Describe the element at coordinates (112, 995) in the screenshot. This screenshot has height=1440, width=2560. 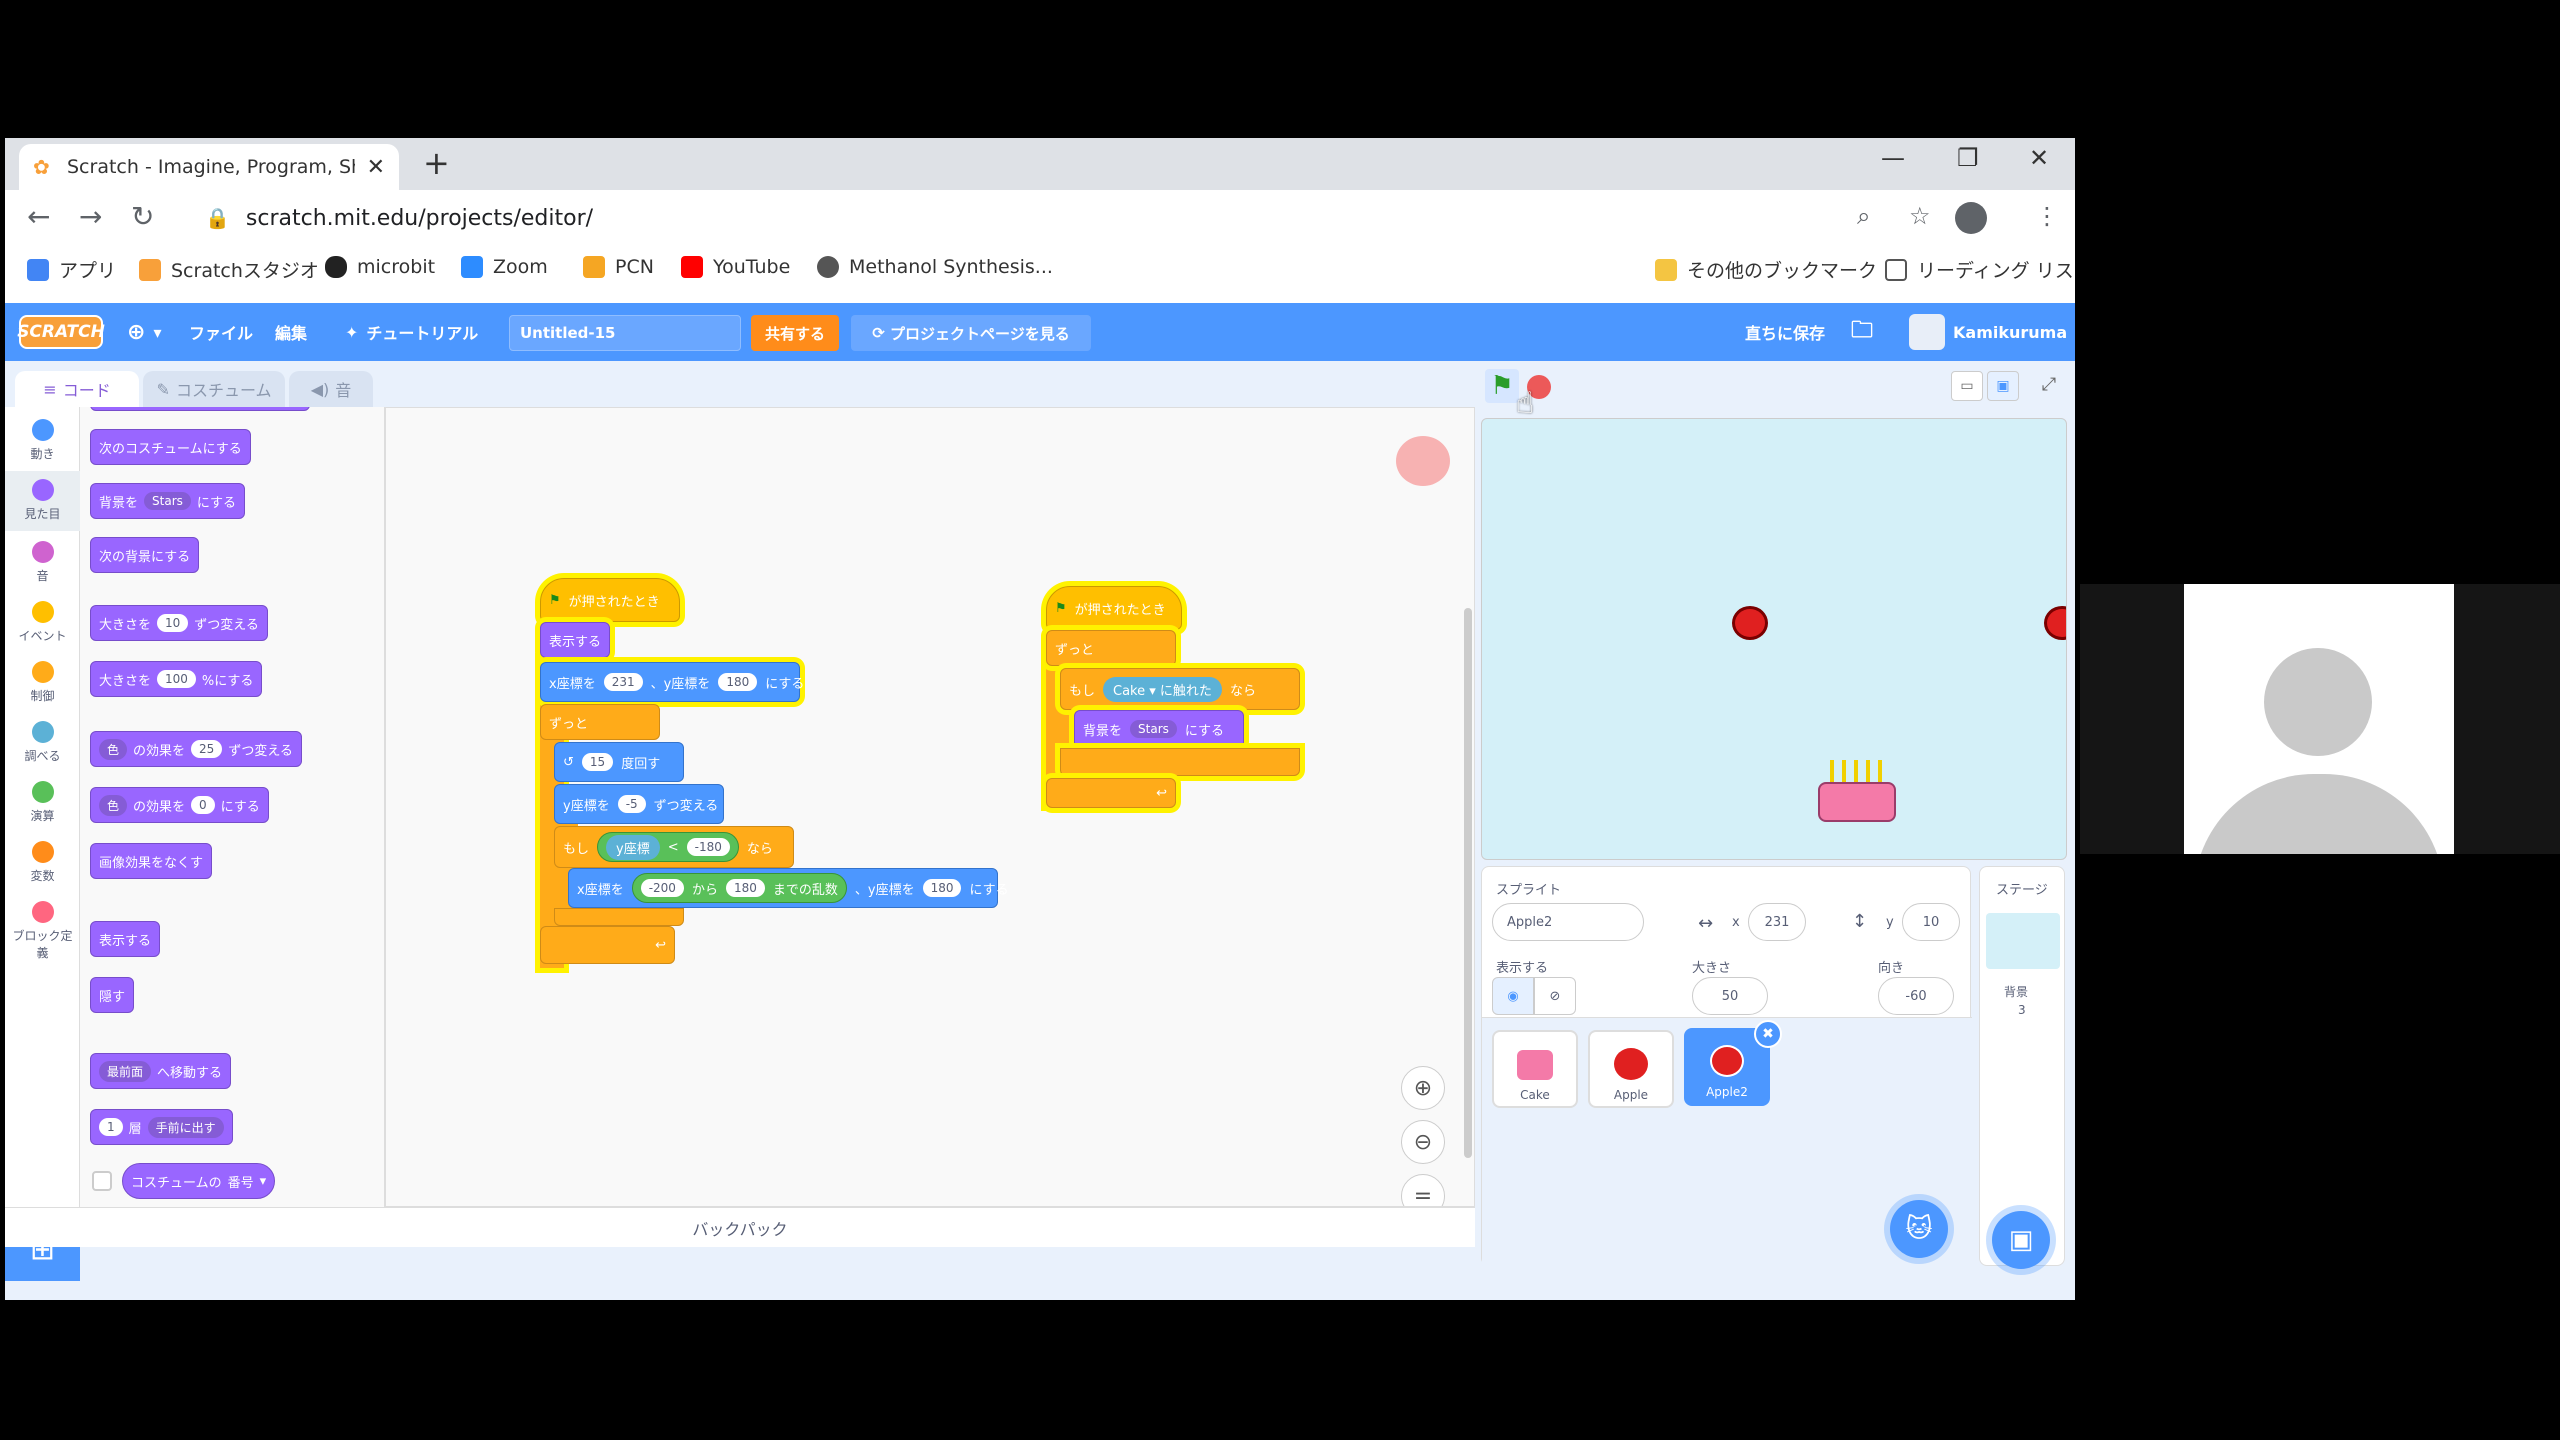
I see `palette-hide: 隠す` at that location.